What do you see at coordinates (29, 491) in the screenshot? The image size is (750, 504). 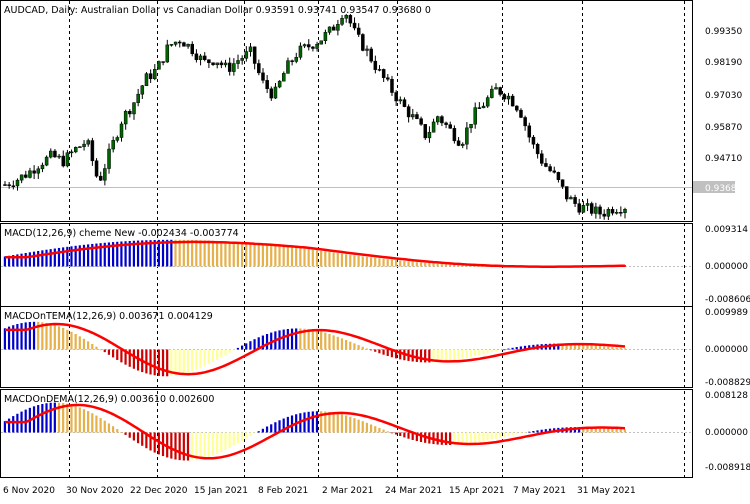 I see `date-label-1: 6 Nov 2020` at bounding box center [29, 491].